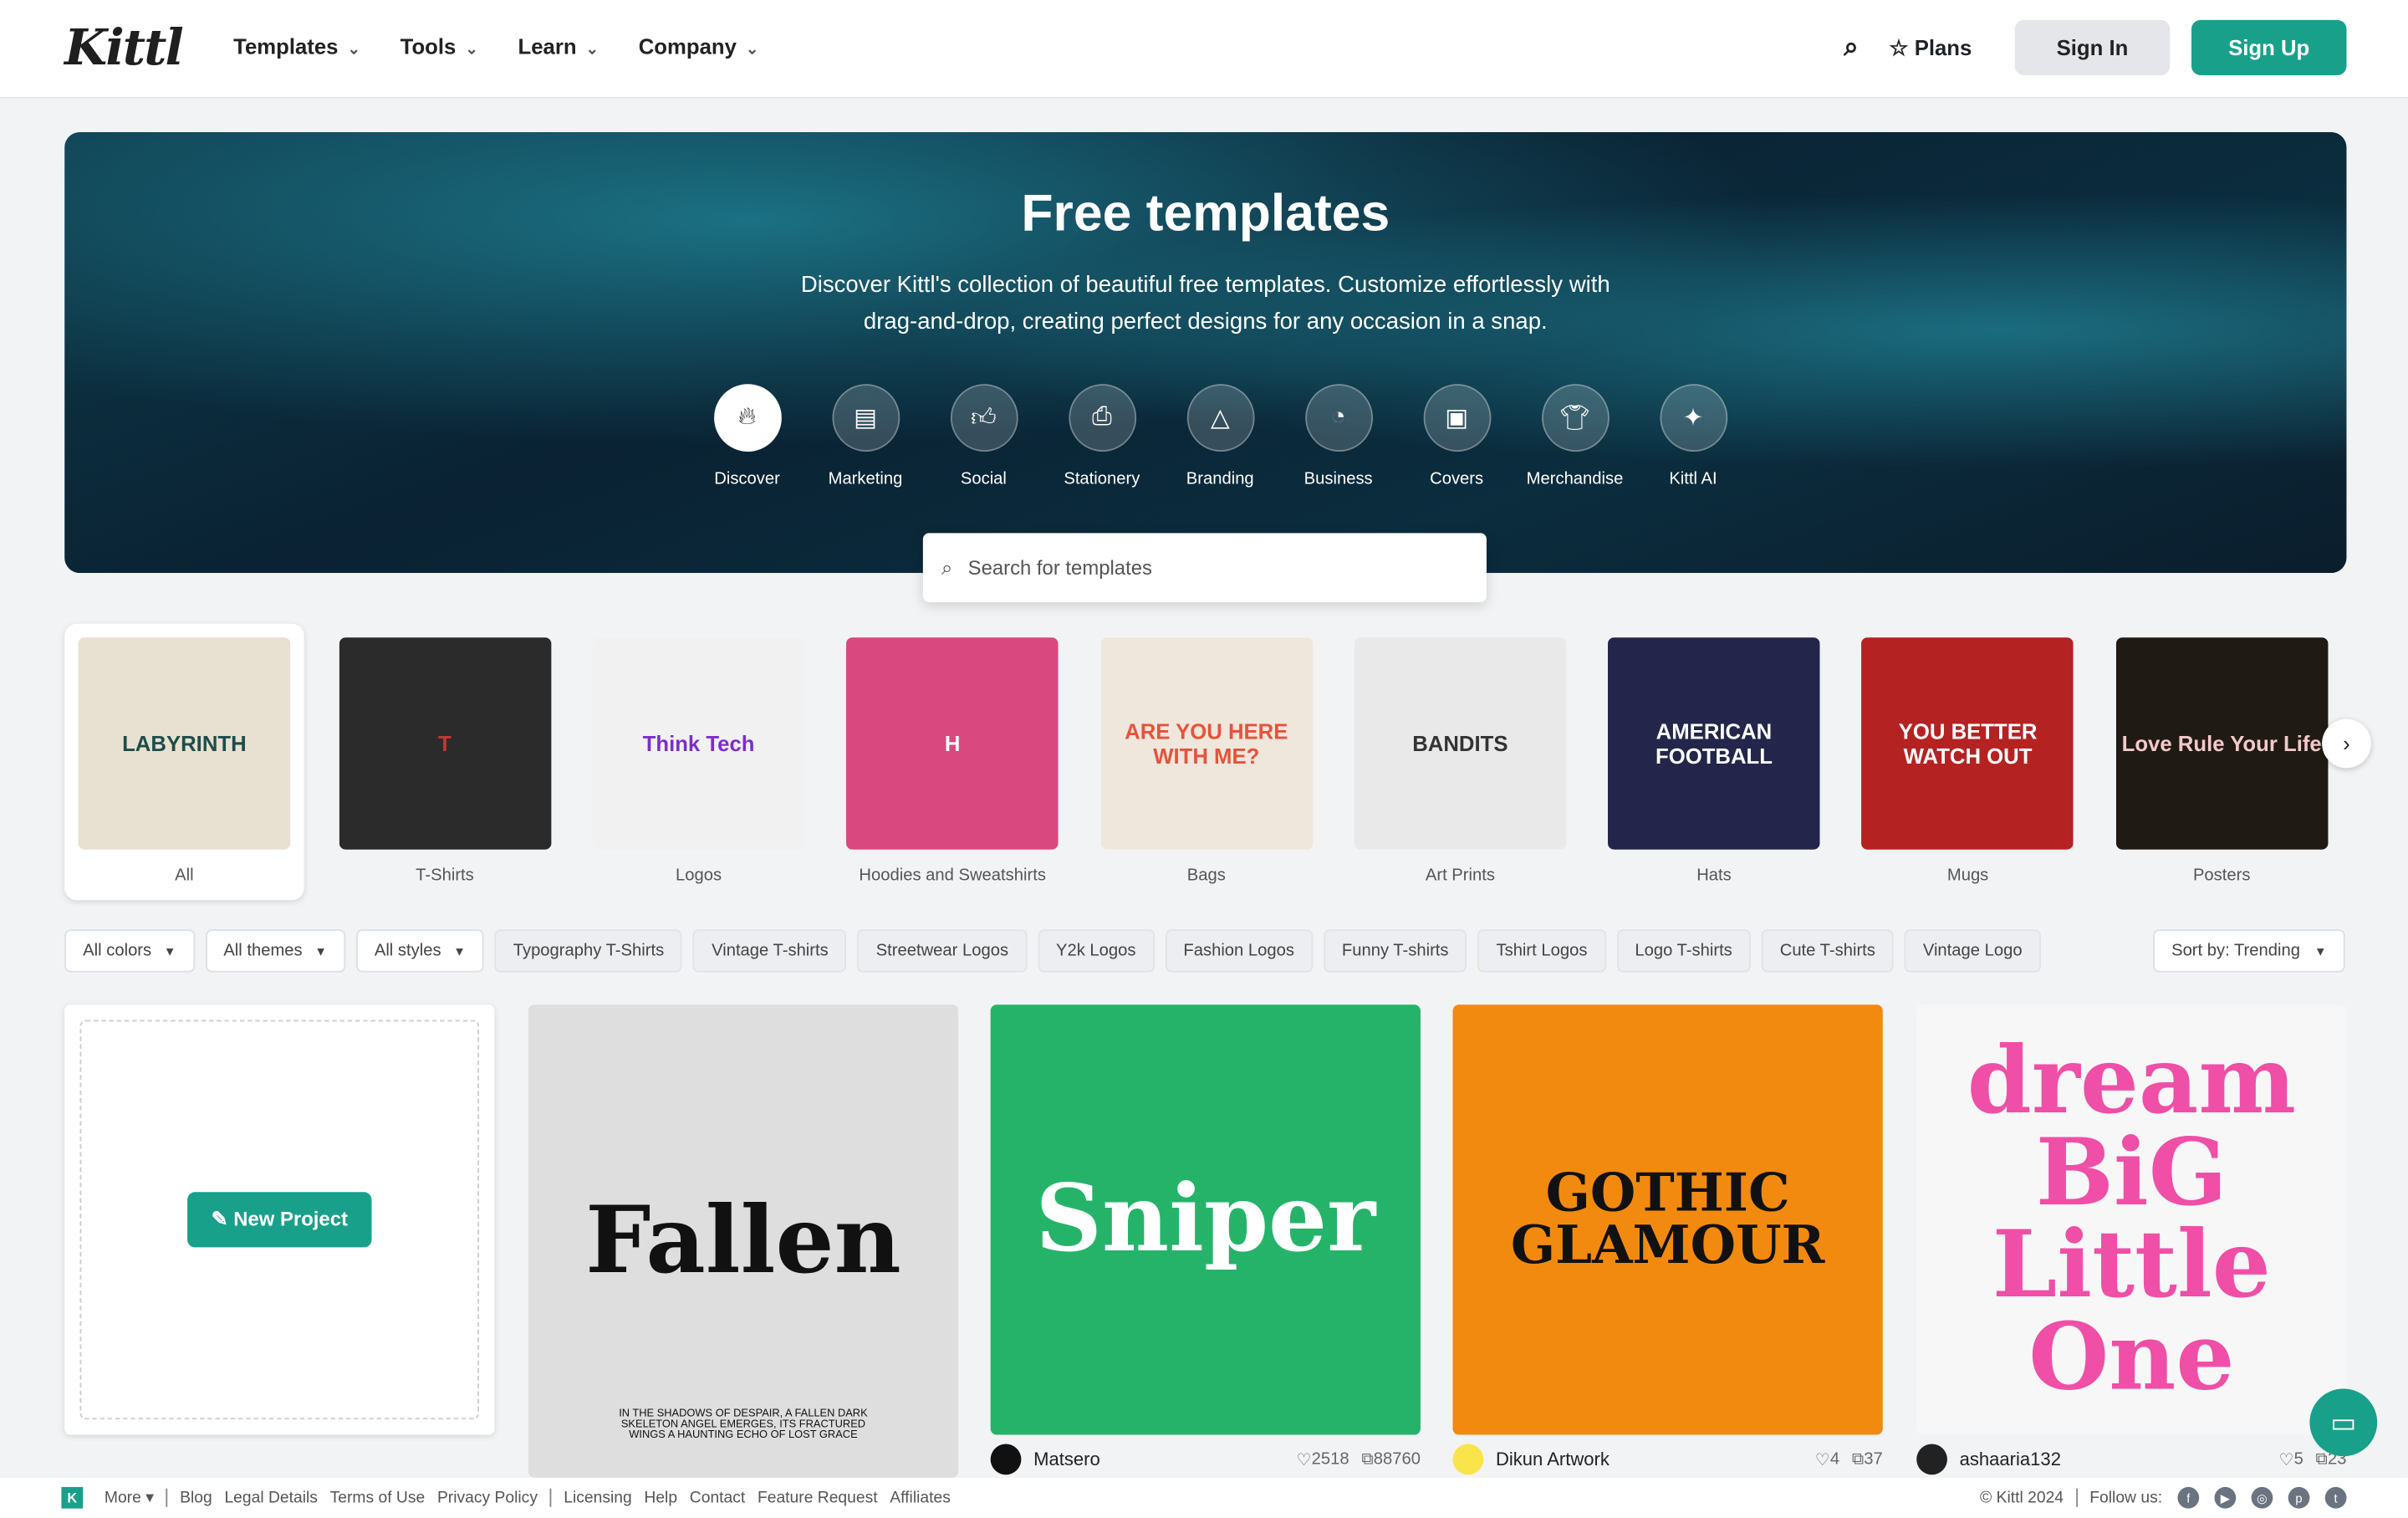 The width and height of the screenshot is (2408, 1518). I want to click on sort-label: Sort by: Trending, so click(2235, 950).